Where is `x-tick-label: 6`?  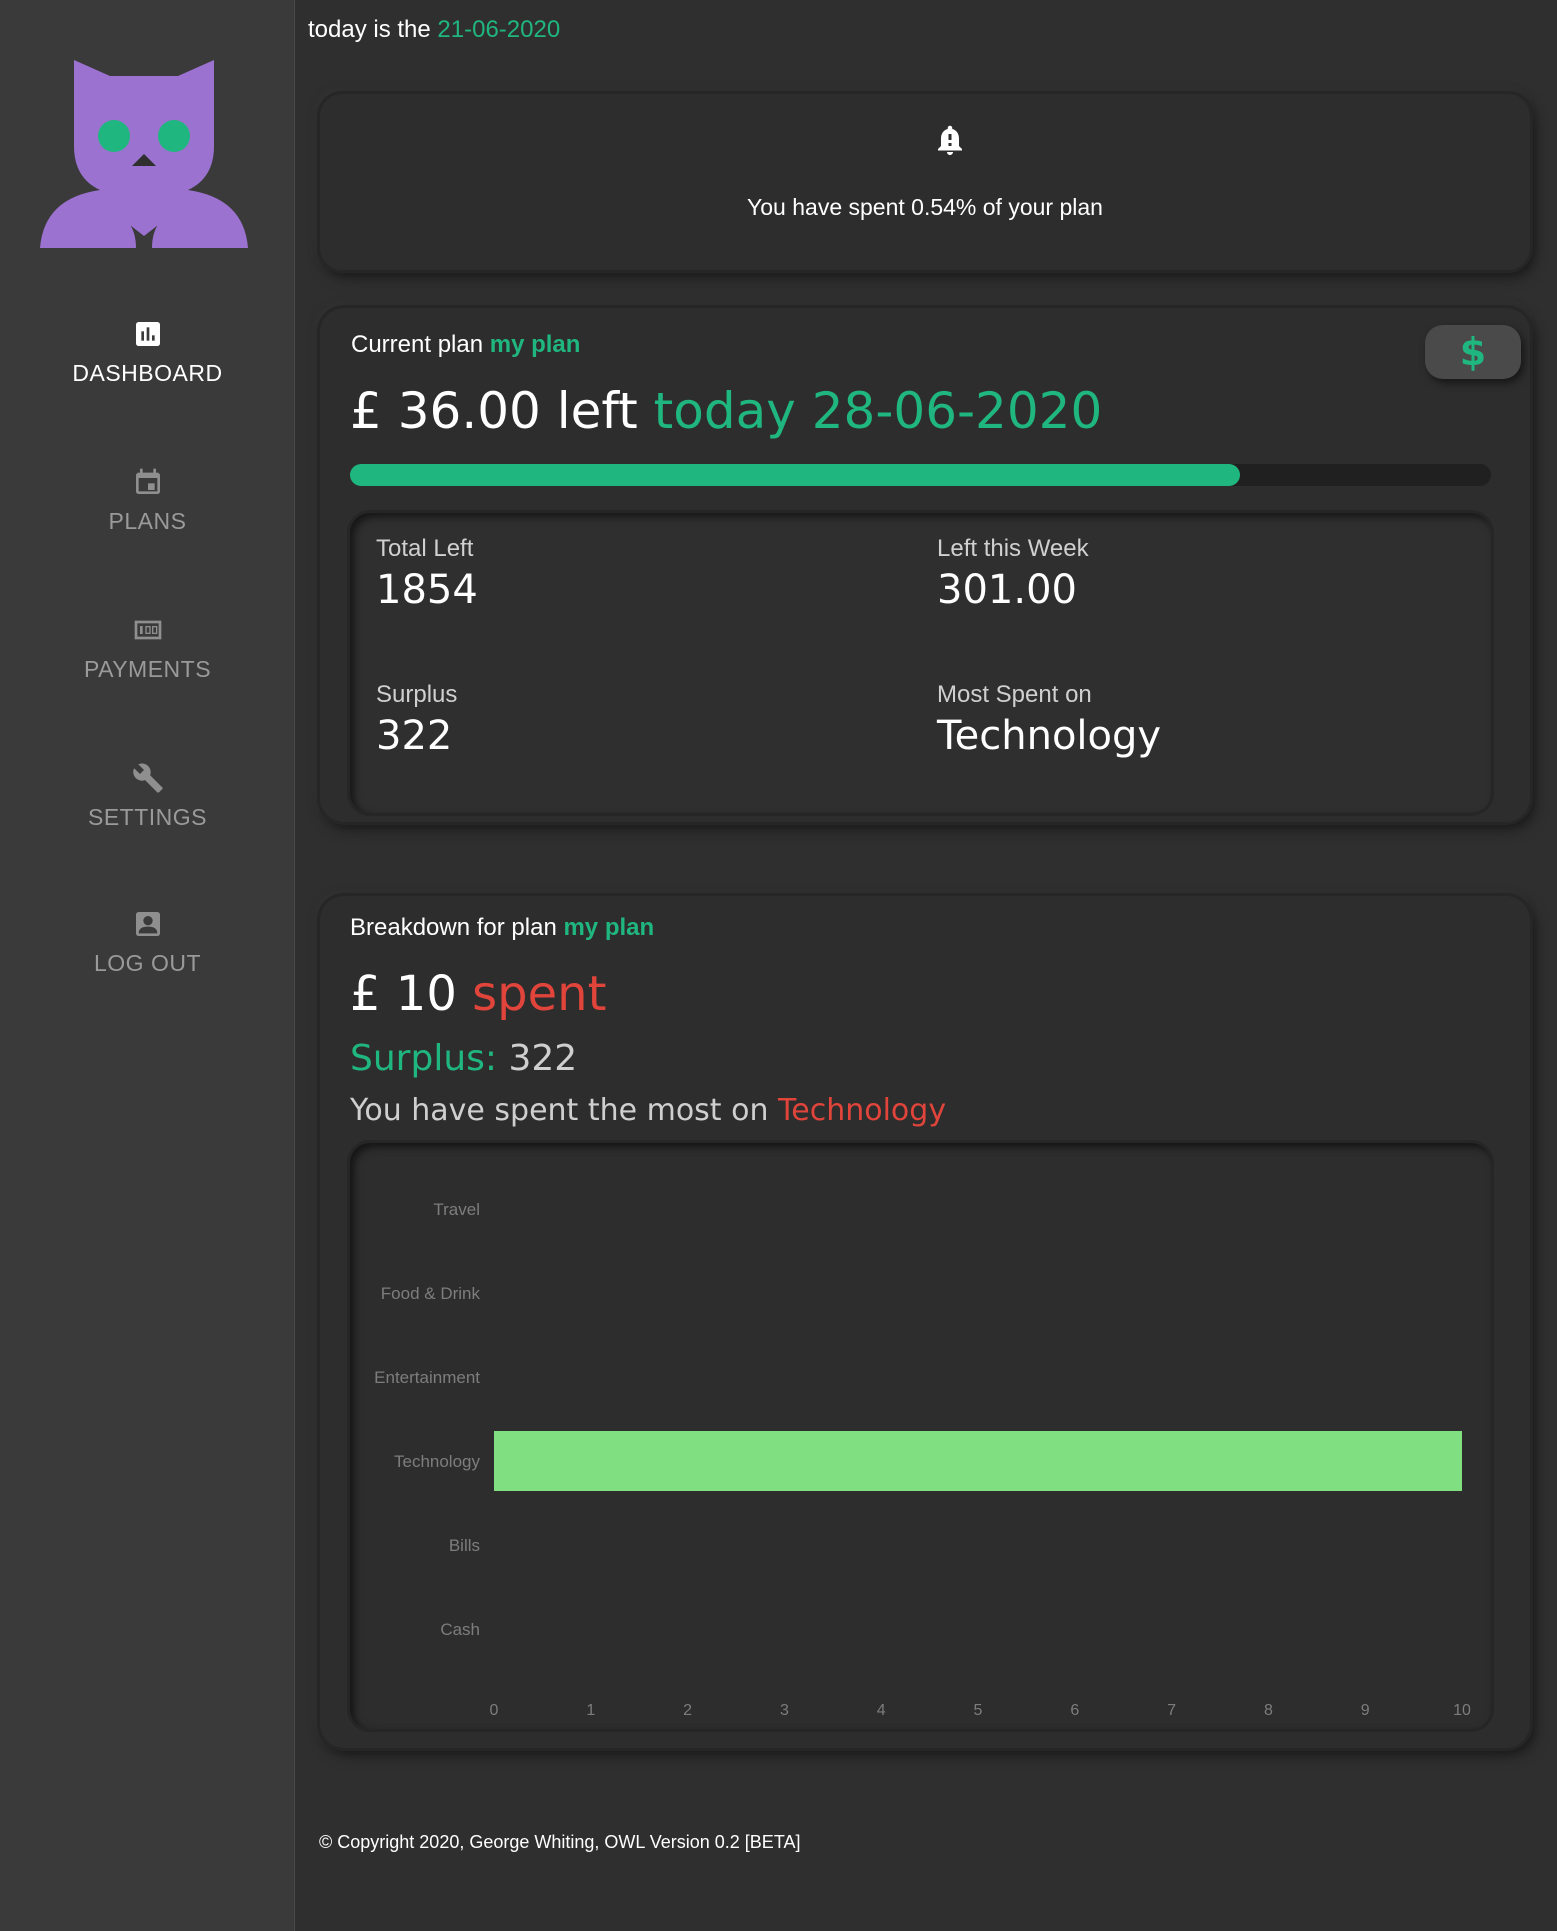 x-tick-label: 6 is located at coordinates (1074, 1710).